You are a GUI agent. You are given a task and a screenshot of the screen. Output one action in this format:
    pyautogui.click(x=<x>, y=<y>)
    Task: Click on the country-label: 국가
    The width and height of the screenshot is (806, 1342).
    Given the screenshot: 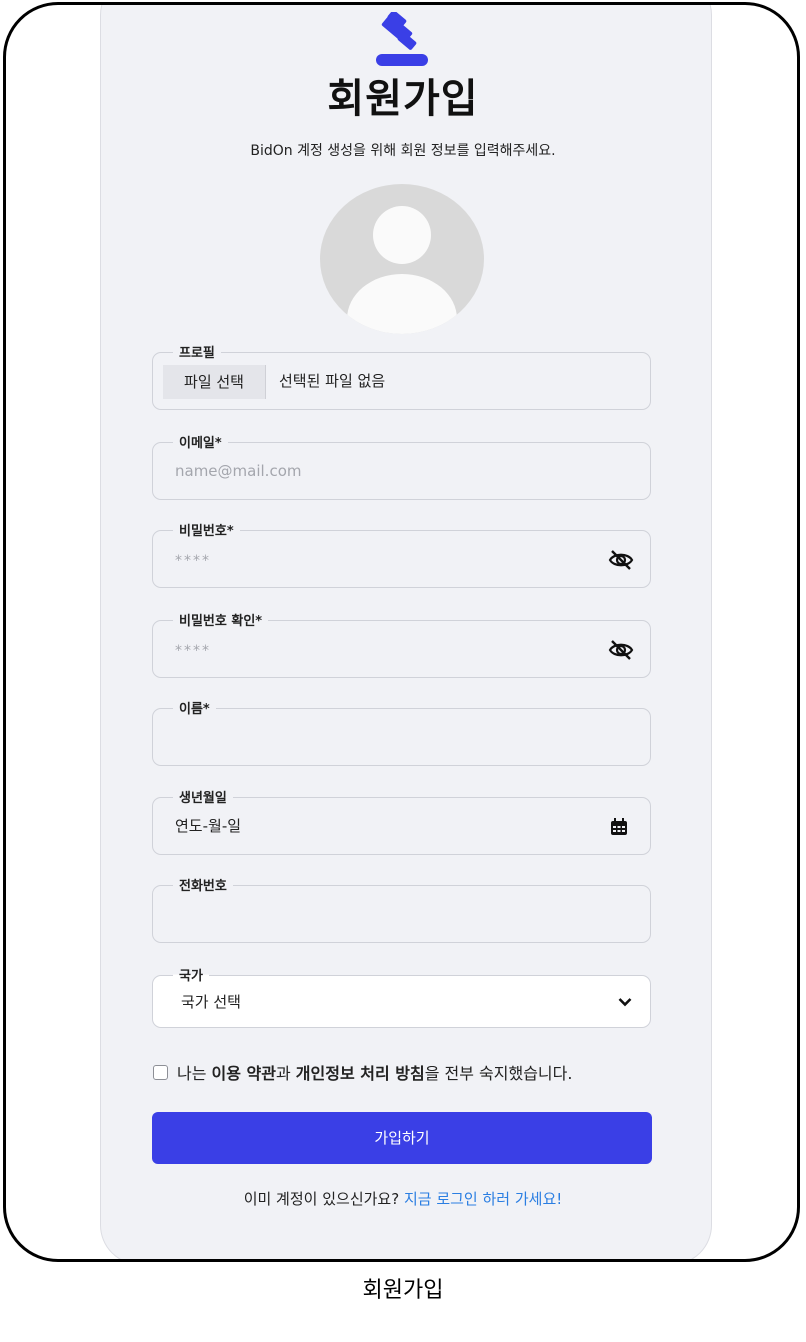 What is the action you would take?
    pyautogui.click(x=191, y=974)
    